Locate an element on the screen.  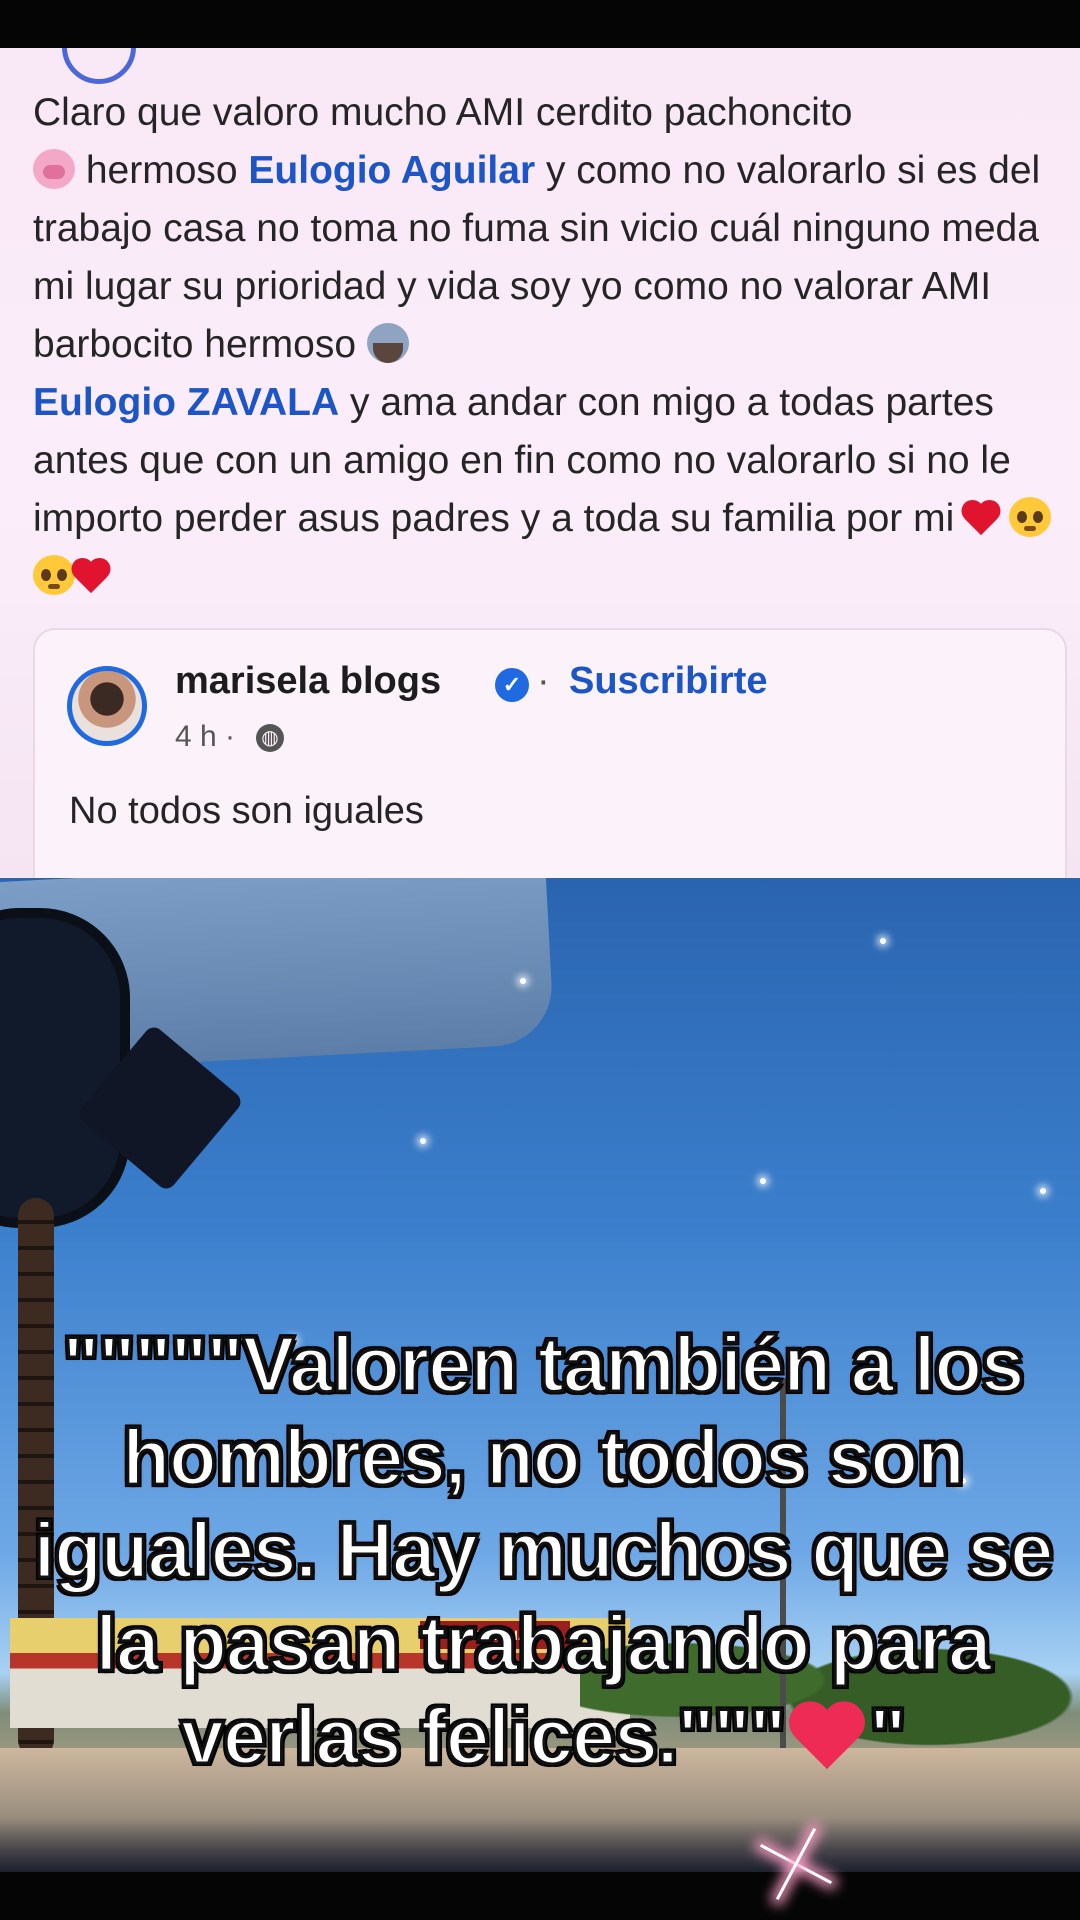
bottom-black-bar is located at coordinates (540, 1896).